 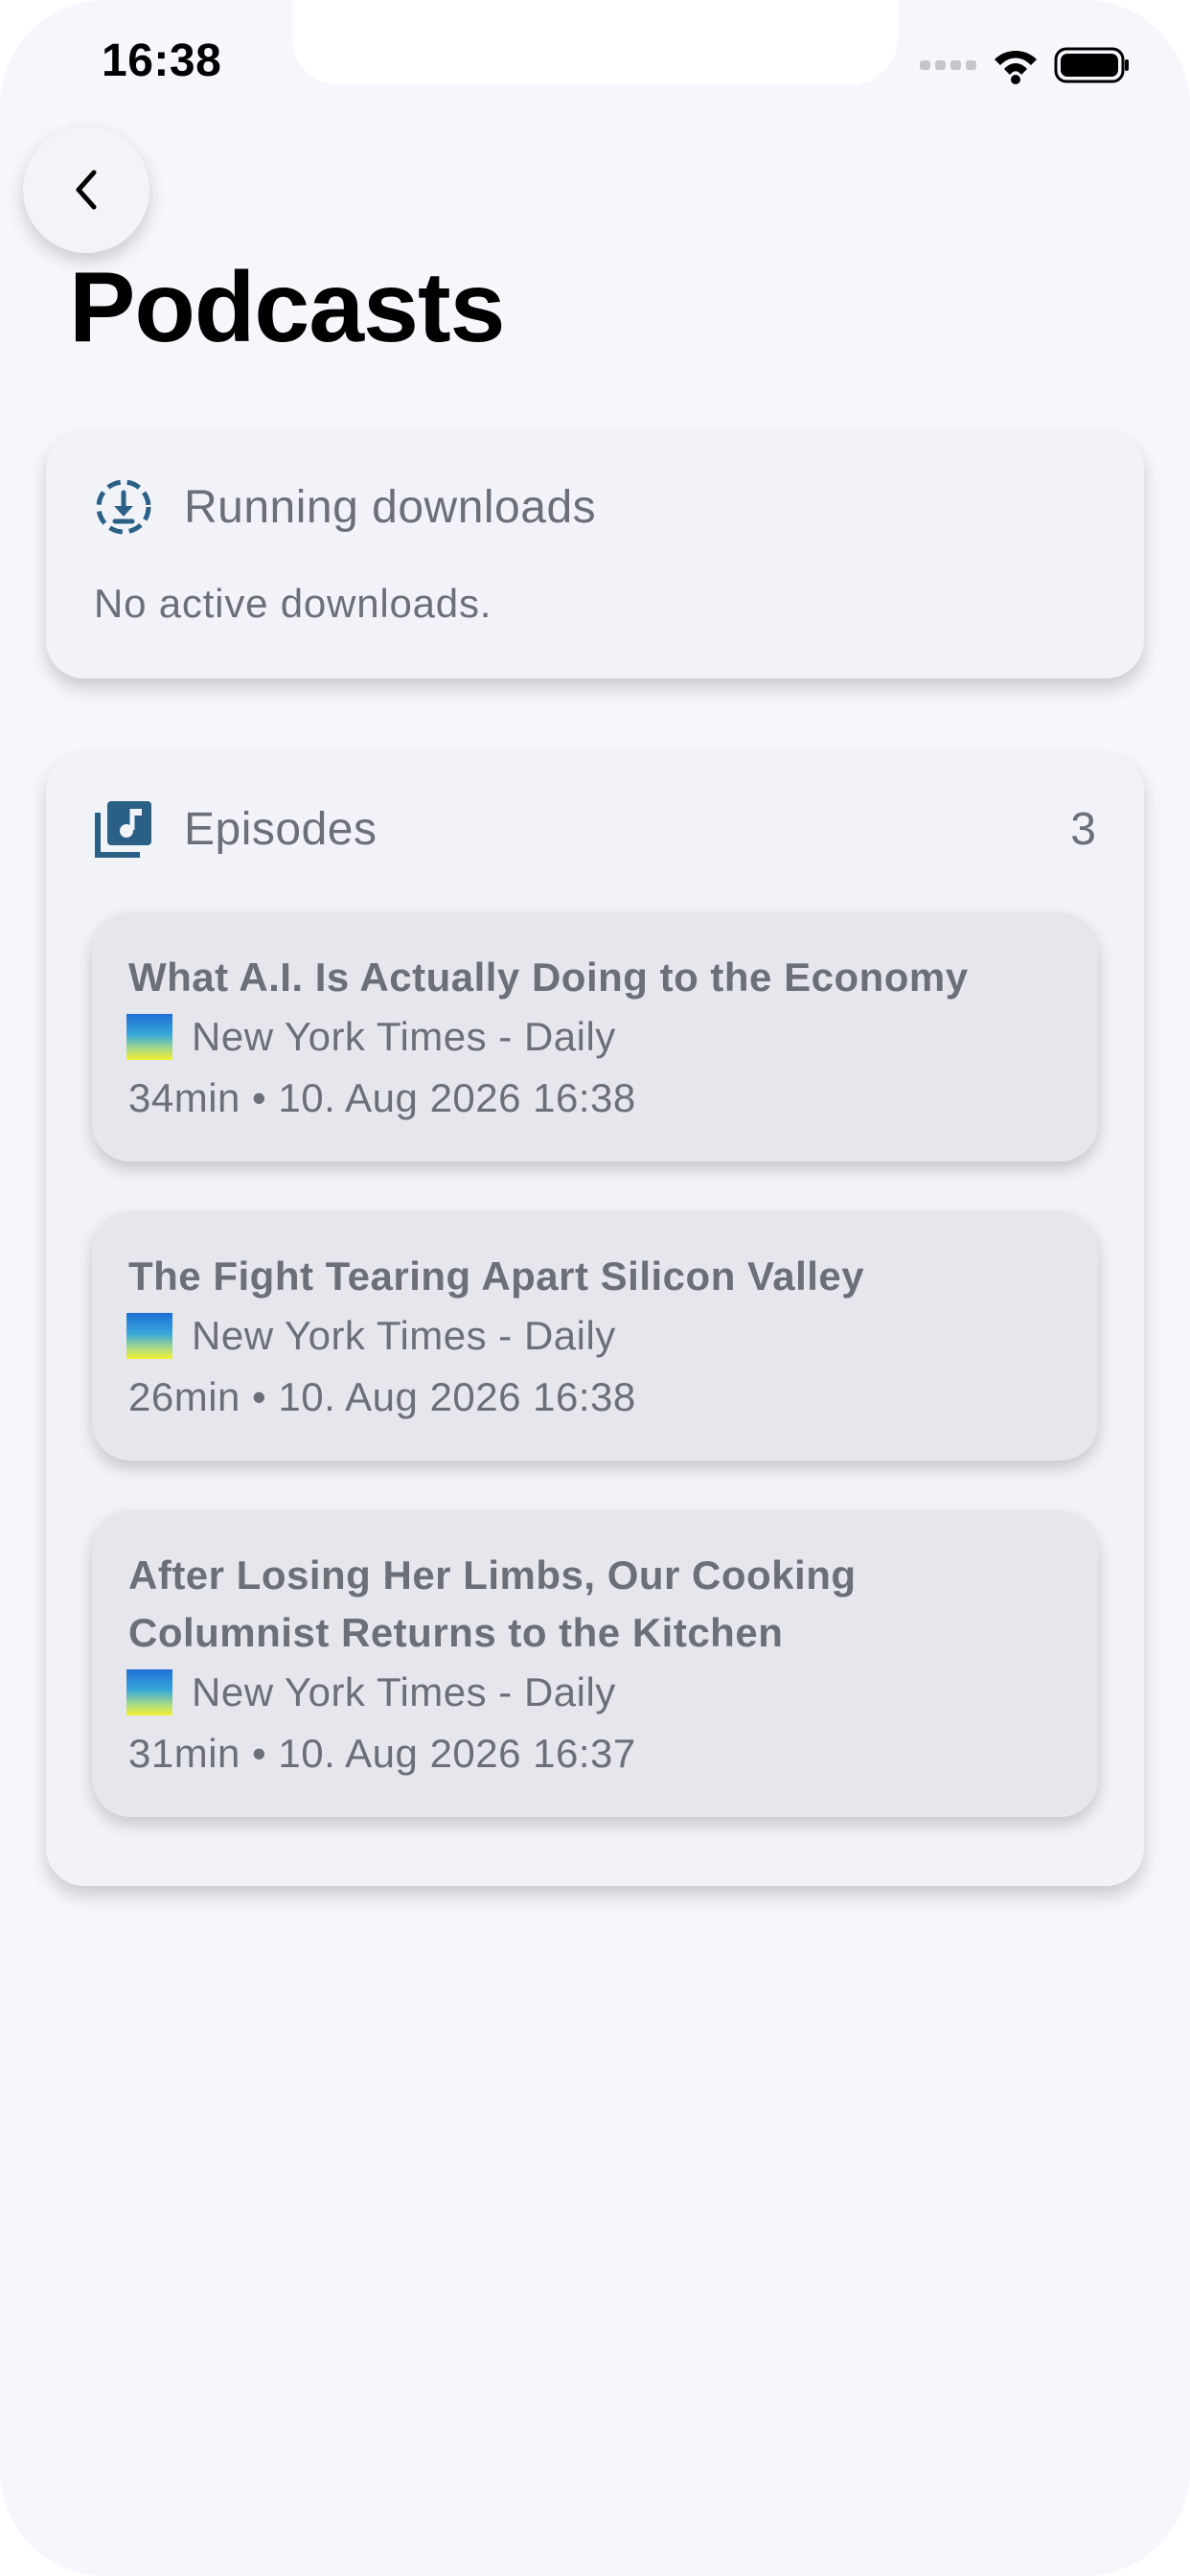 I want to click on episodes-header: Episodes, so click(x=236, y=829).